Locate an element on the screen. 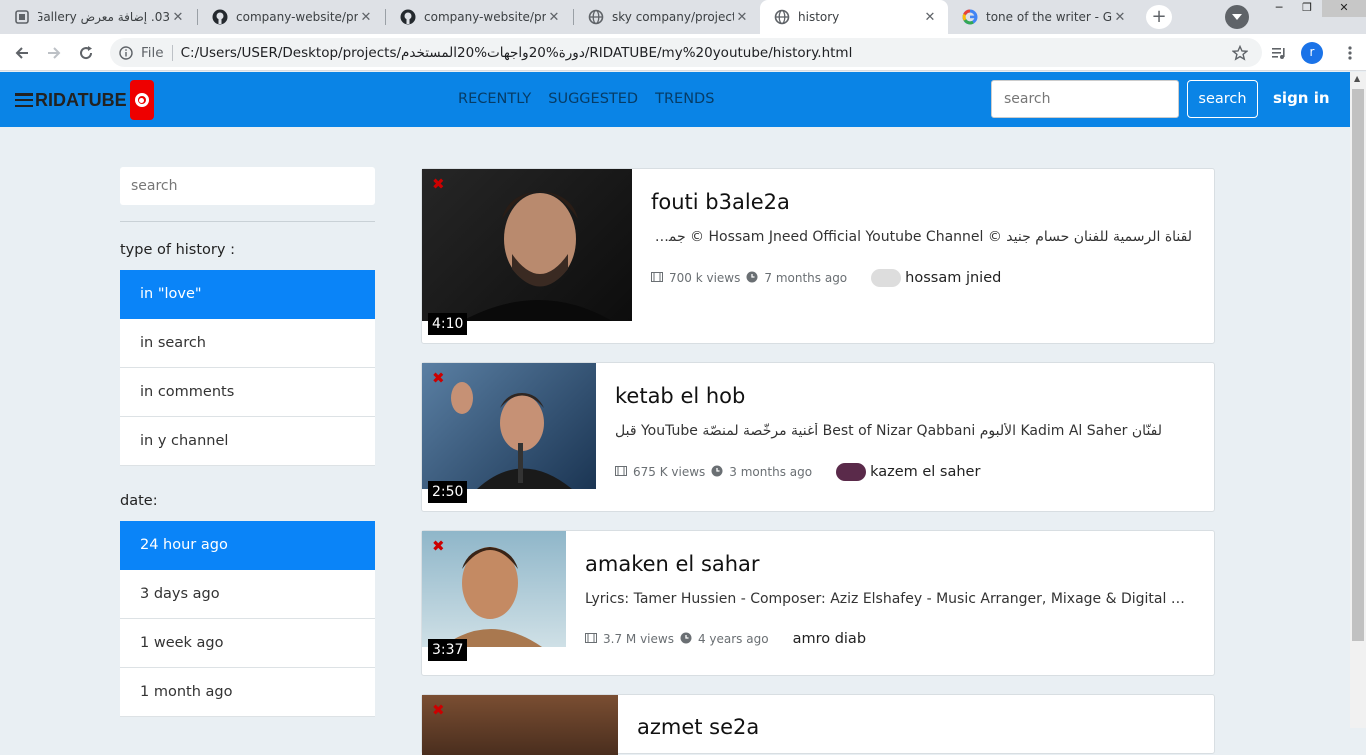 The image size is (1366, 755). video-card: ✖ azmet se2a is located at coordinates (818, 724).